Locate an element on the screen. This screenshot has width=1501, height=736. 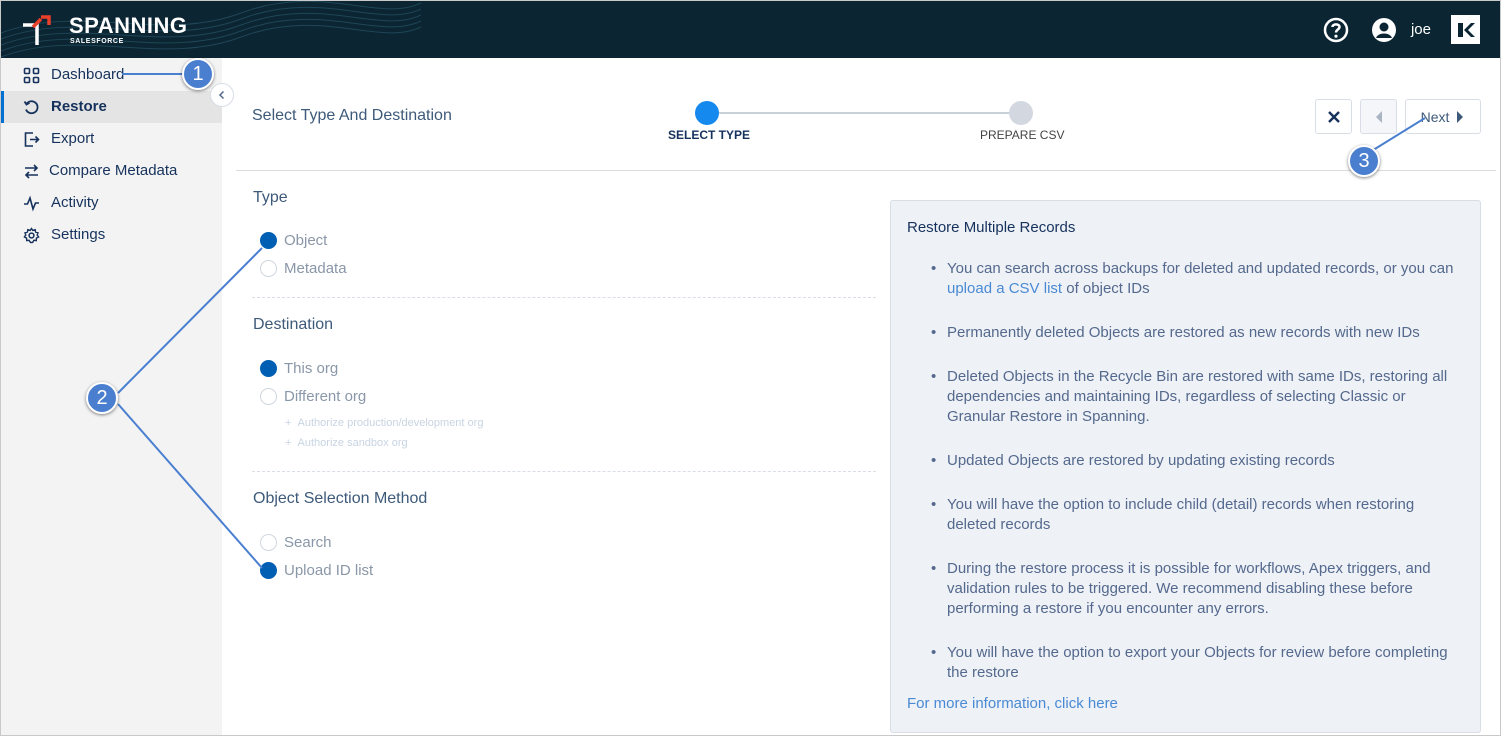
grid-icon is located at coordinates (31, 75).